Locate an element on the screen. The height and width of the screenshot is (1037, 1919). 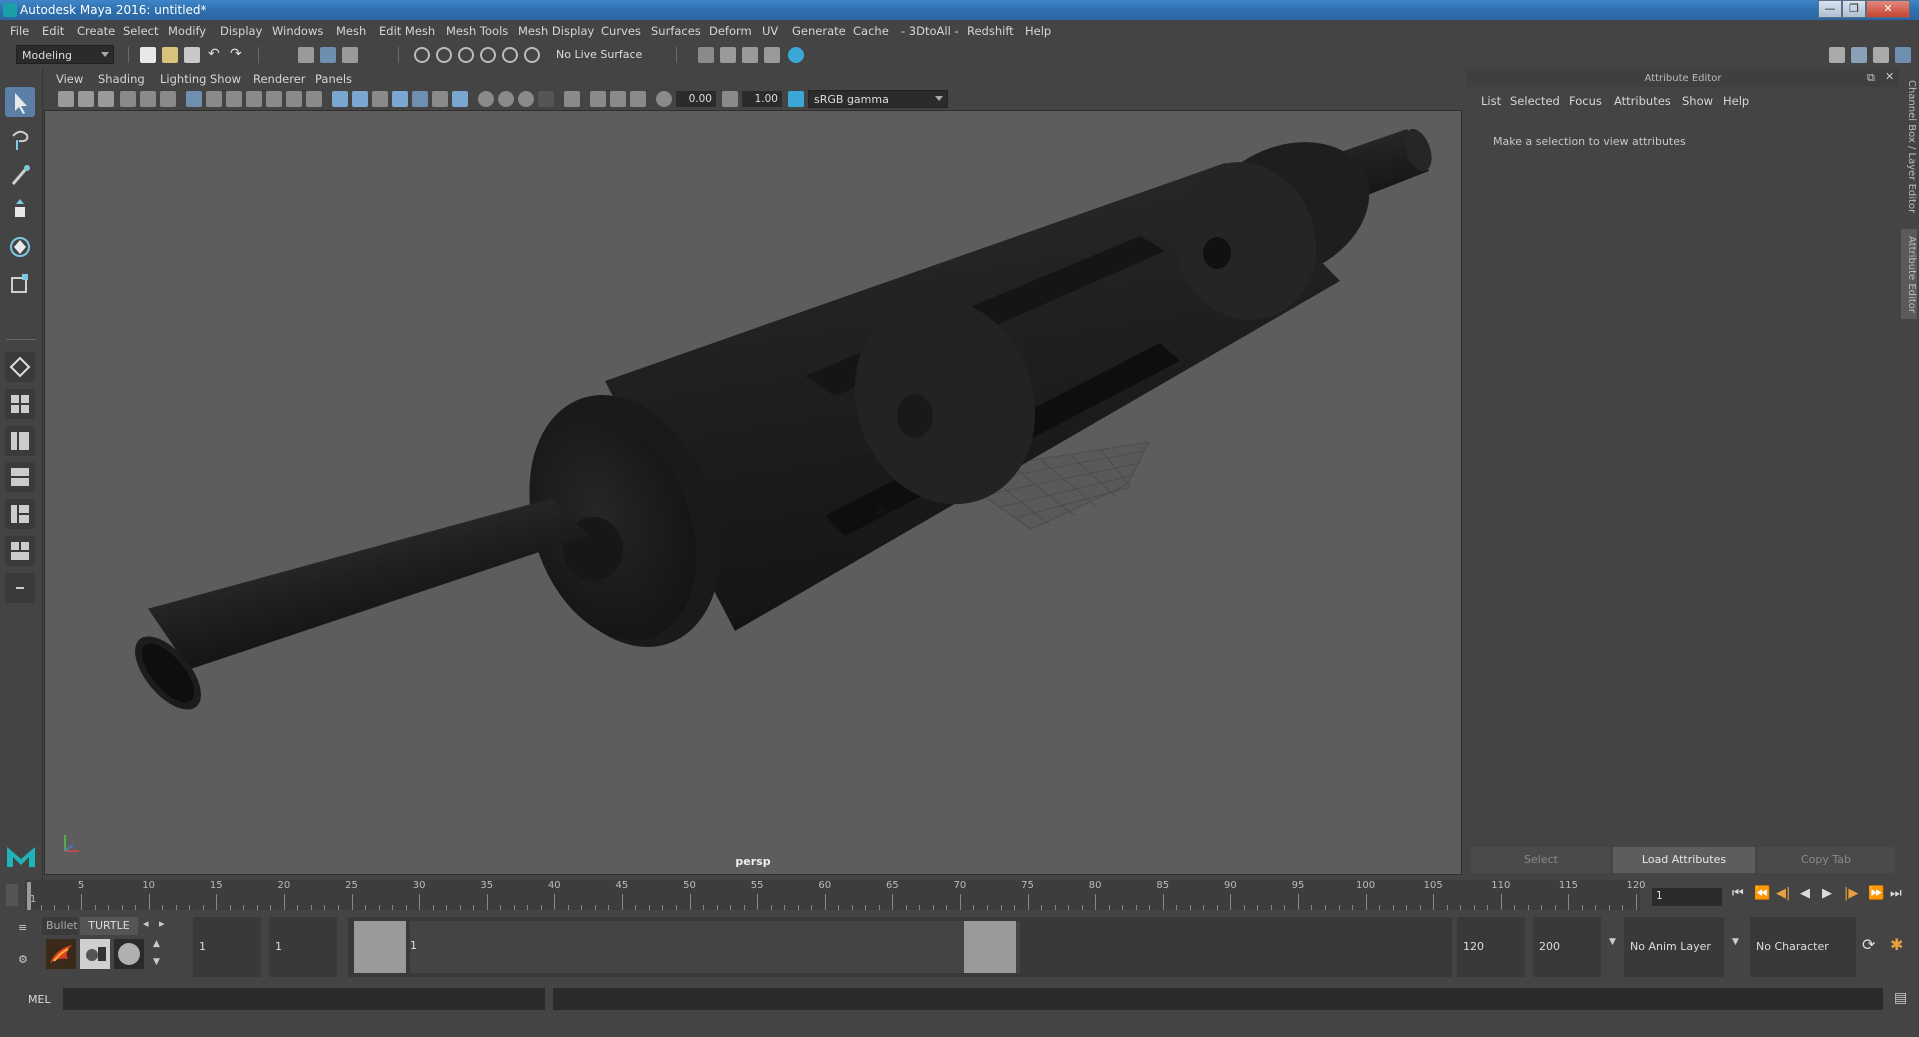
menu-mesh-tools: Mesh Tools is located at coordinates (477, 31).